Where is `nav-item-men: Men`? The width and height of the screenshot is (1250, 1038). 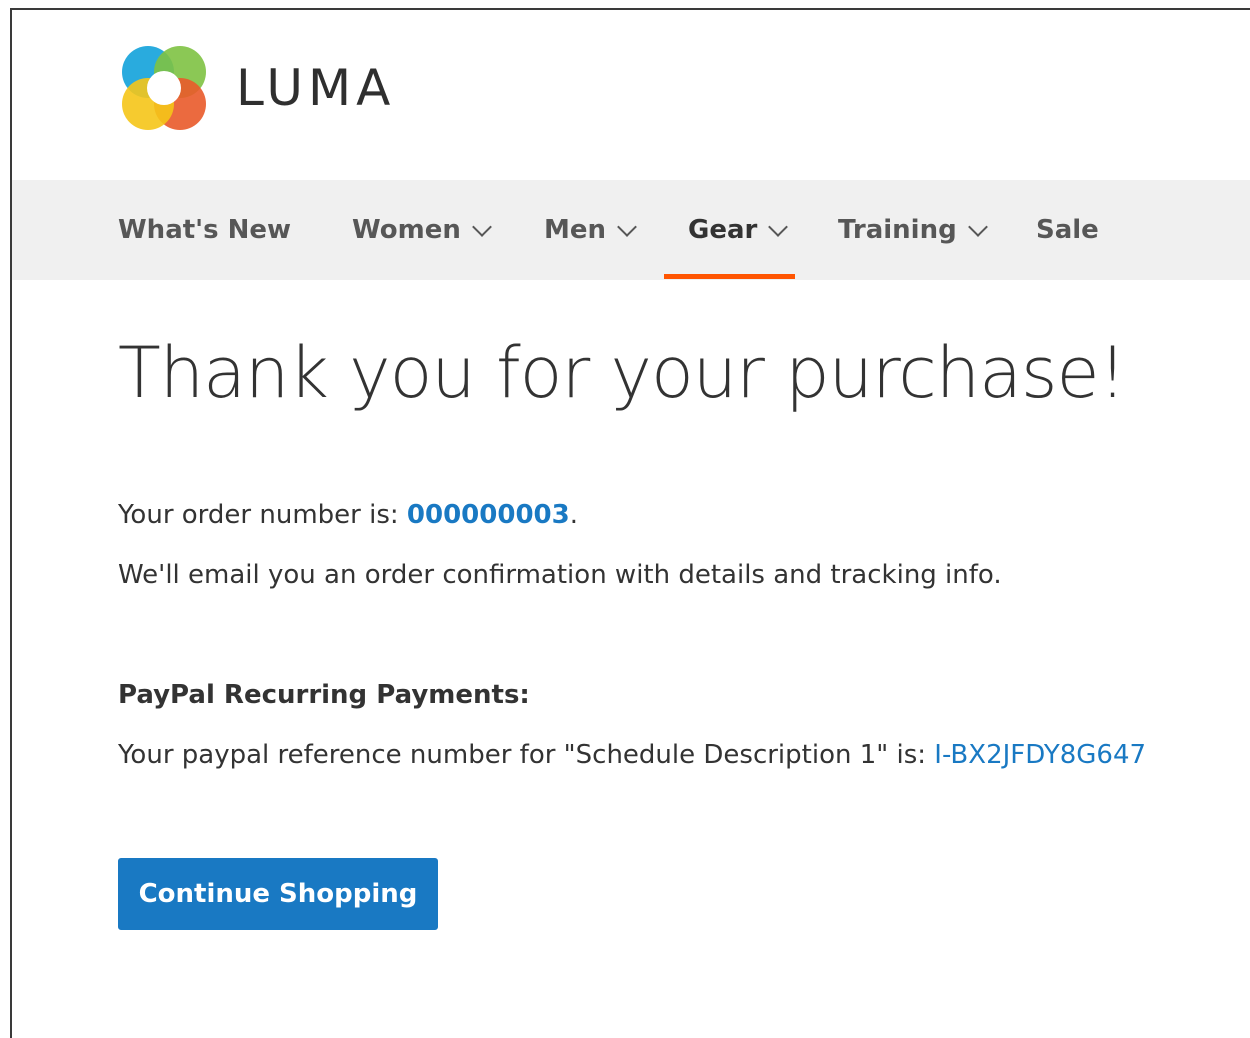 nav-item-men: Men is located at coordinates (590, 230).